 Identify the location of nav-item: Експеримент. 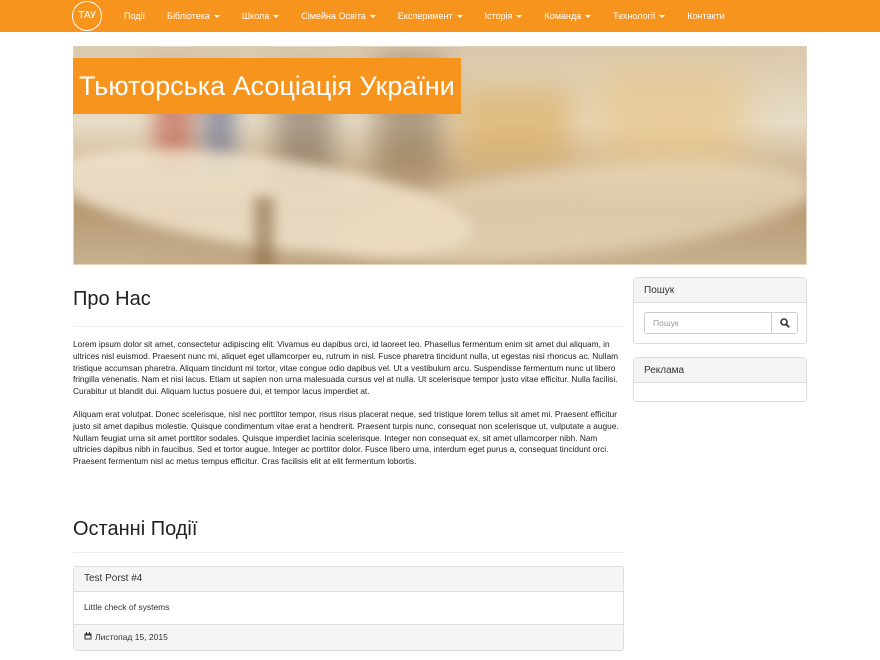
(430, 16).